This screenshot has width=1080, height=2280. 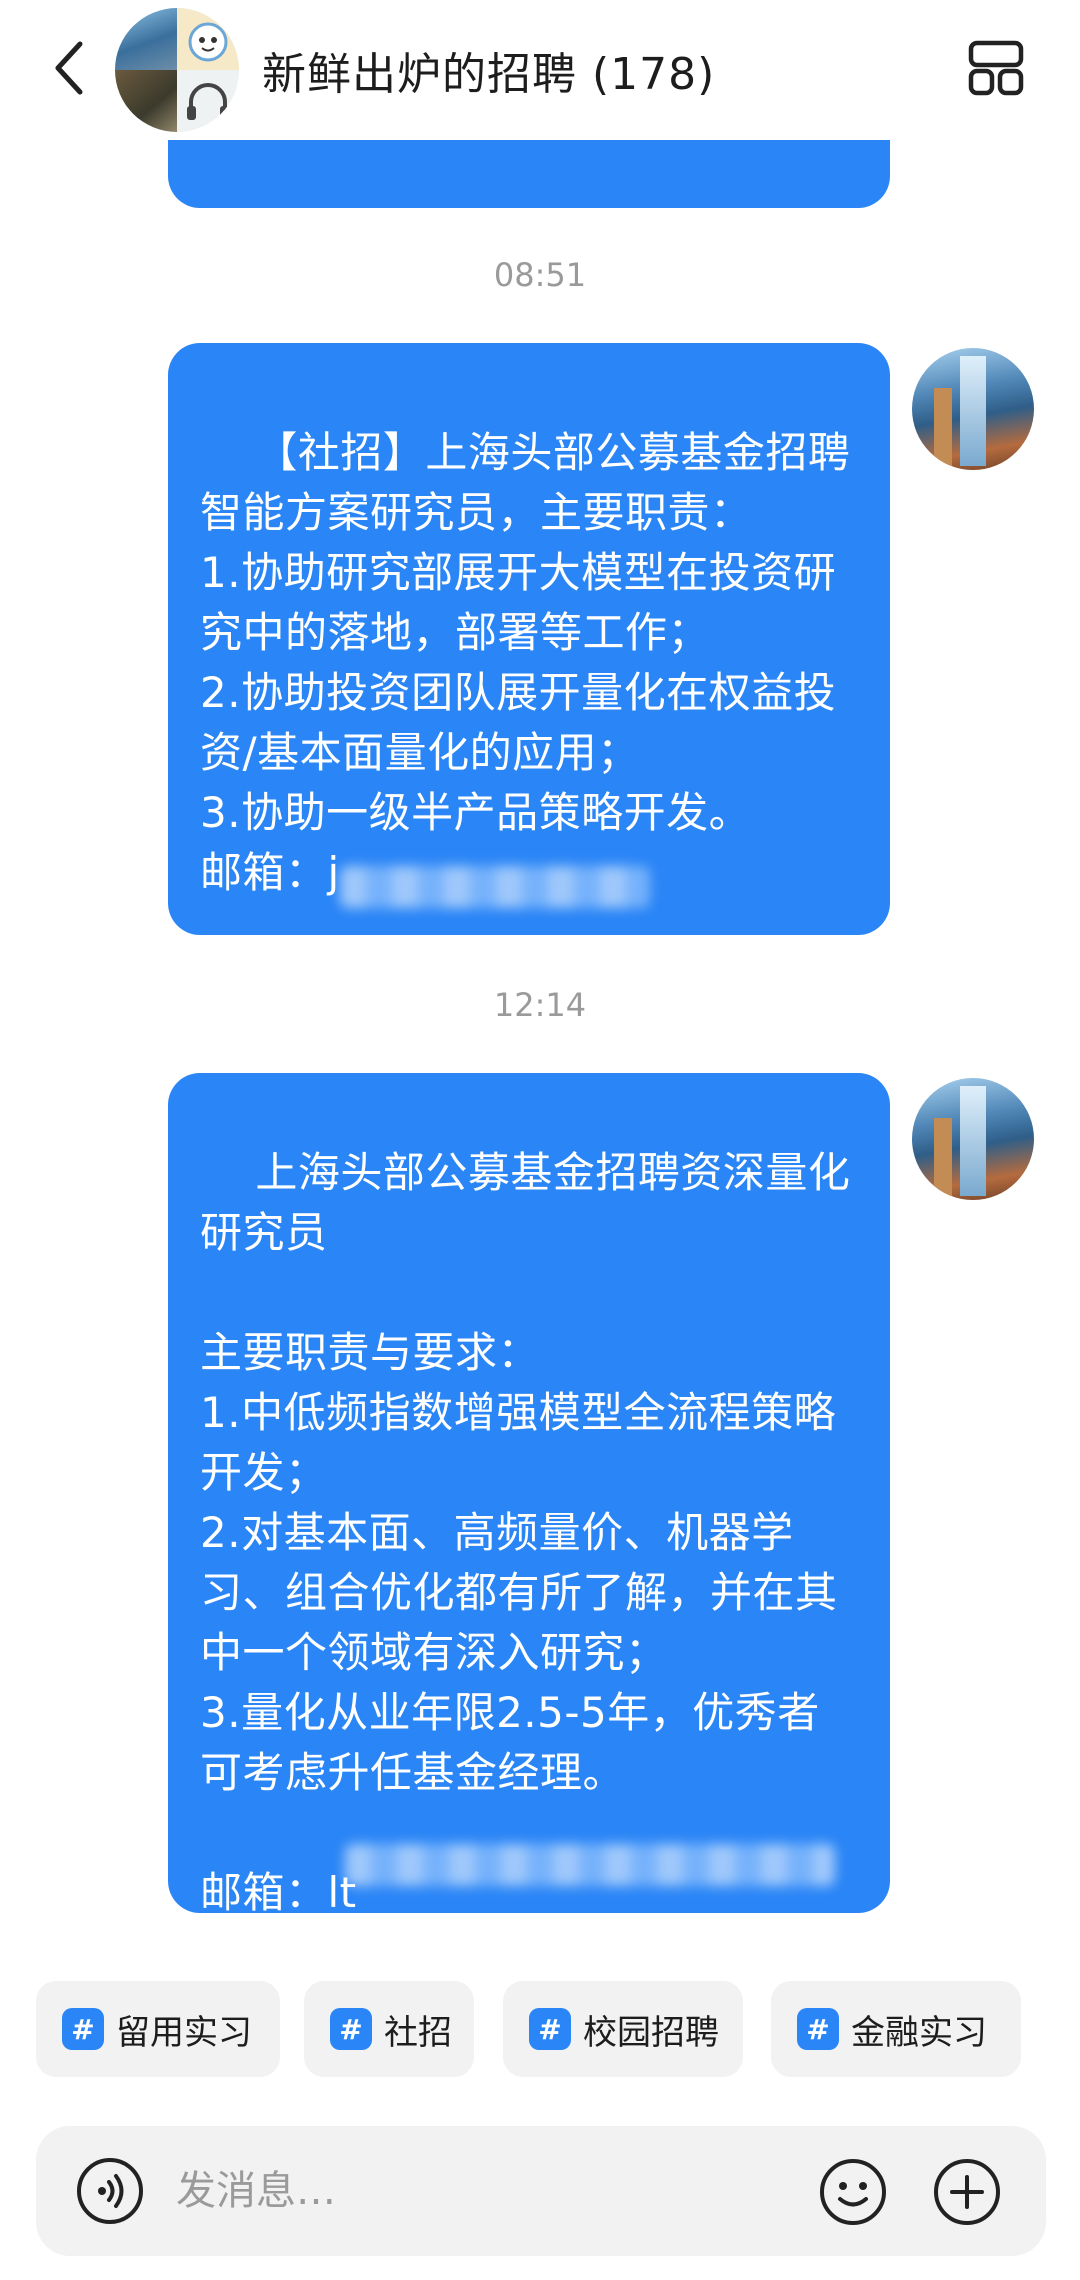 I want to click on timestamp: 12:14, so click(x=540, y=1005).